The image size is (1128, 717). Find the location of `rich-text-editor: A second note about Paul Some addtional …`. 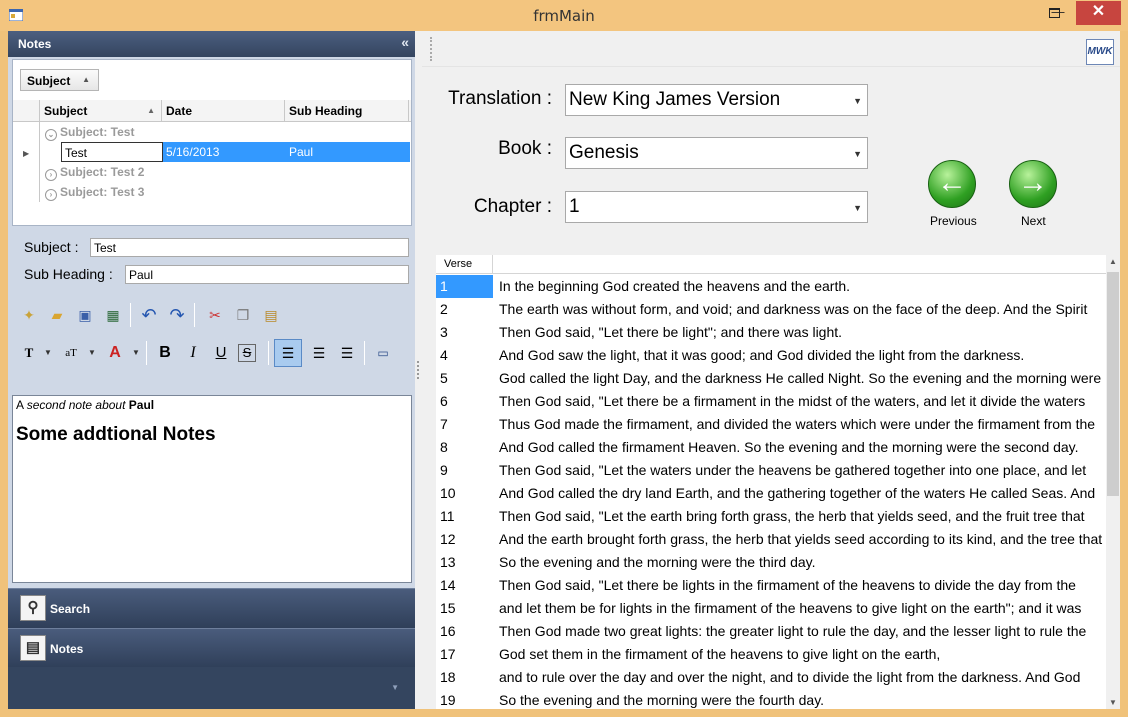

rich-text-editor: A second note about Paul Some addtional … is located at coordinates (212, 489).